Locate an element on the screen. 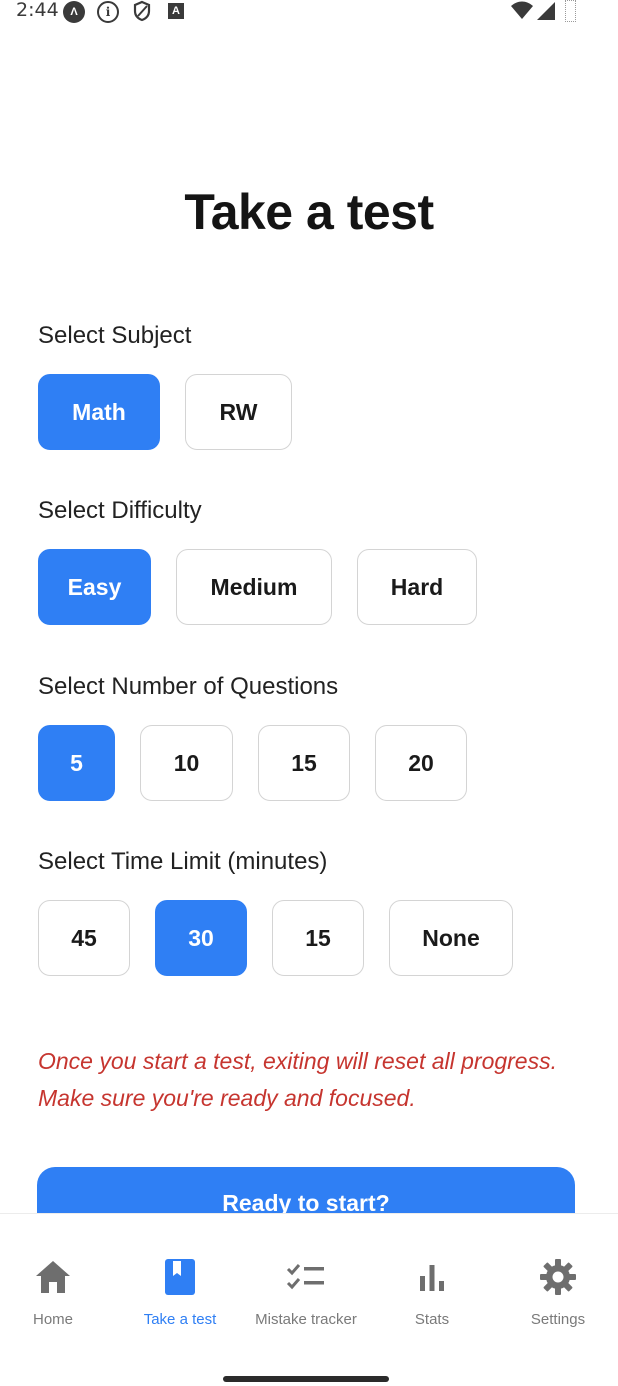 The image size is (618, 1386). time-option-15: 15 is located at coordinates (318, 938).